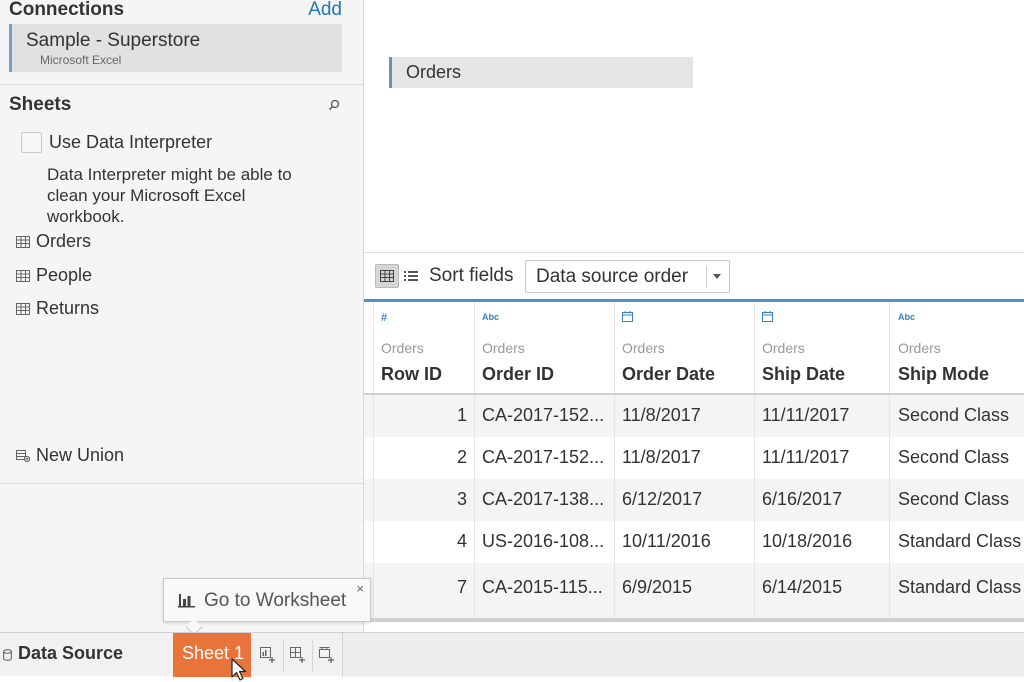 This screenshot has width=1024, height=682. Describe the element at coordinates (694, 620) in the screenshot. I see `grid-horizontal-scrollbar` at that location.